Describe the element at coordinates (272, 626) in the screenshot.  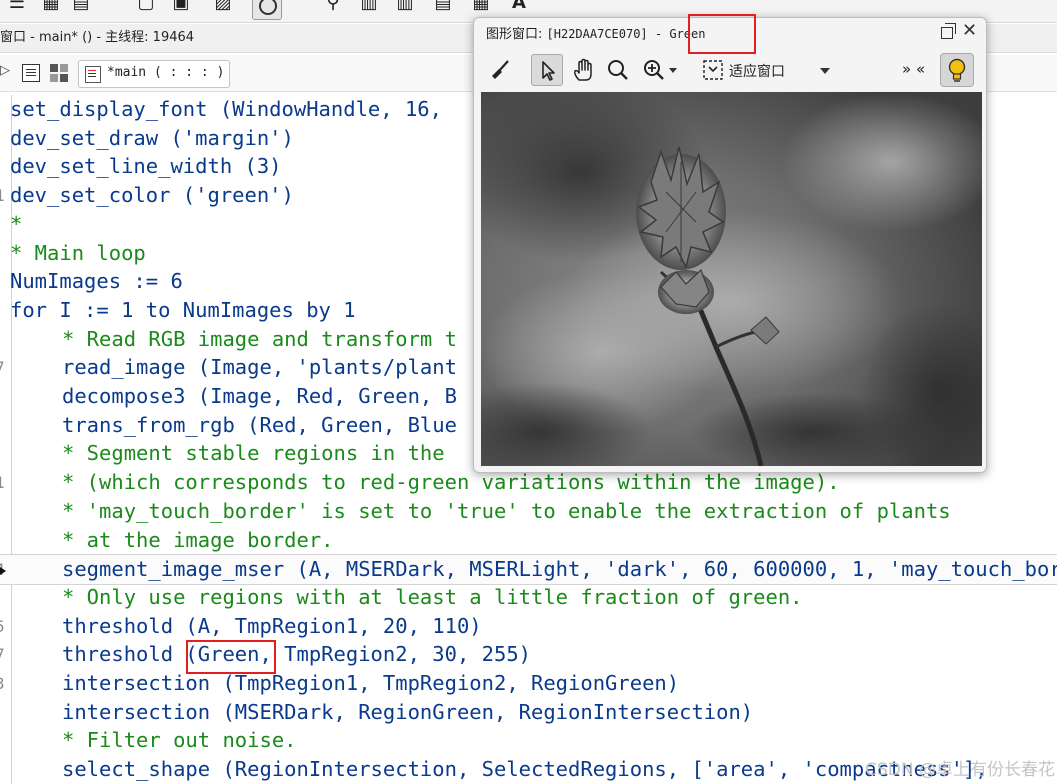
I see `code-statement: threshold (A, TmpRegion1, 20, 110)` at that location.